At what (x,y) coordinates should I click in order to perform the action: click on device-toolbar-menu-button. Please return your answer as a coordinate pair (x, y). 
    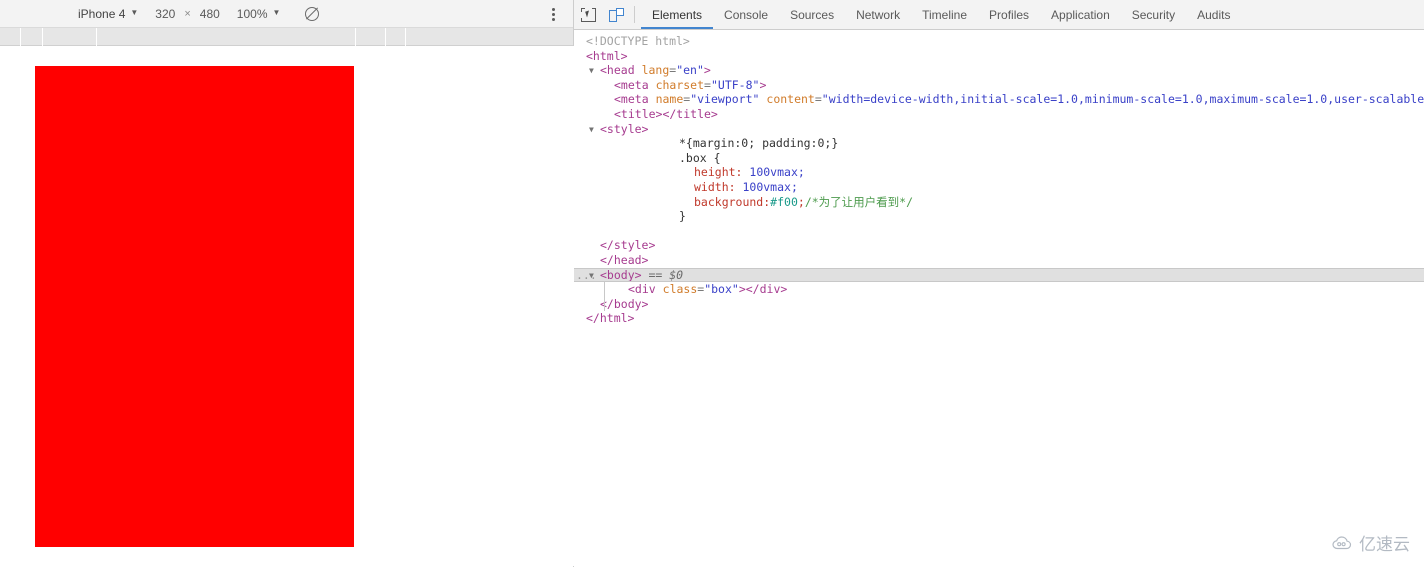
    Looking at the image, I should click on (553, 14).